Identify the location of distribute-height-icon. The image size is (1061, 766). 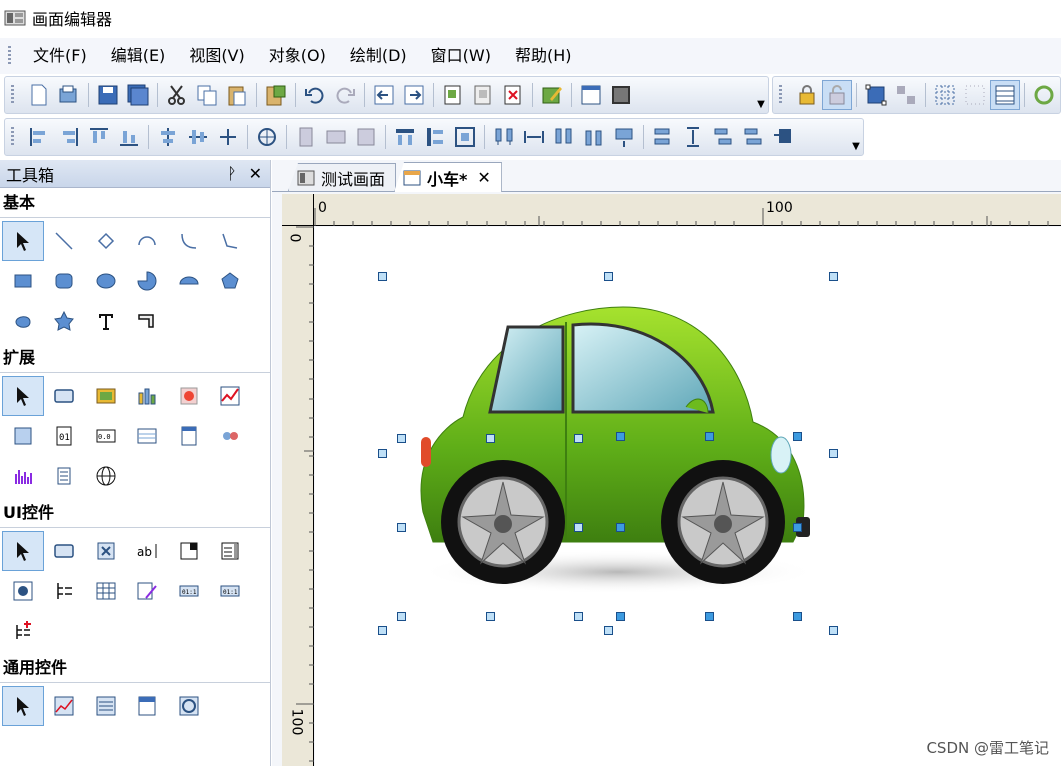
(693, 137).